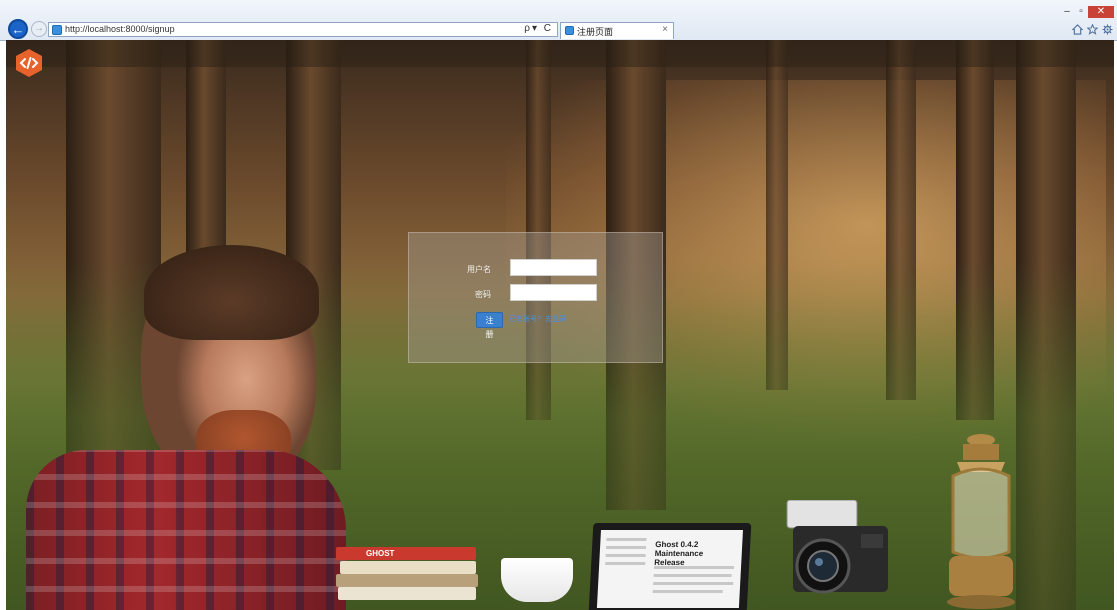  Describe the element at coordinates (525, 319) in the screenshot. I see `have-account-link: 已有账号?` at that location.